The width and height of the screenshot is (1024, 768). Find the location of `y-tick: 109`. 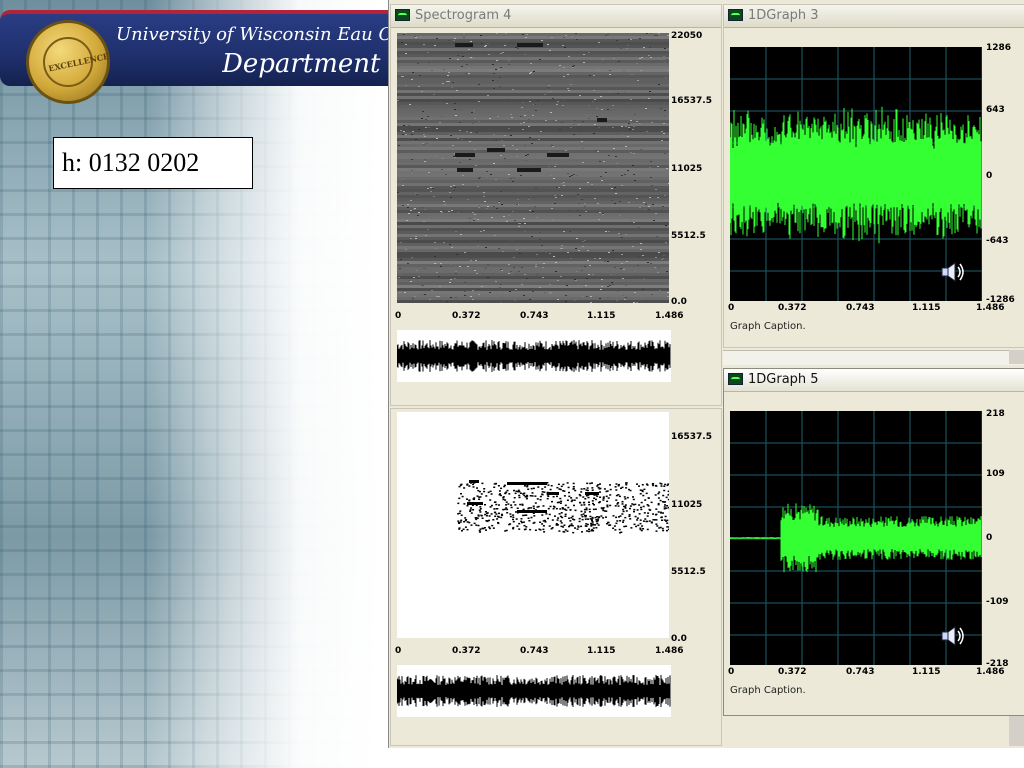

y-tick: 109 is located at coordinates (995, 474).